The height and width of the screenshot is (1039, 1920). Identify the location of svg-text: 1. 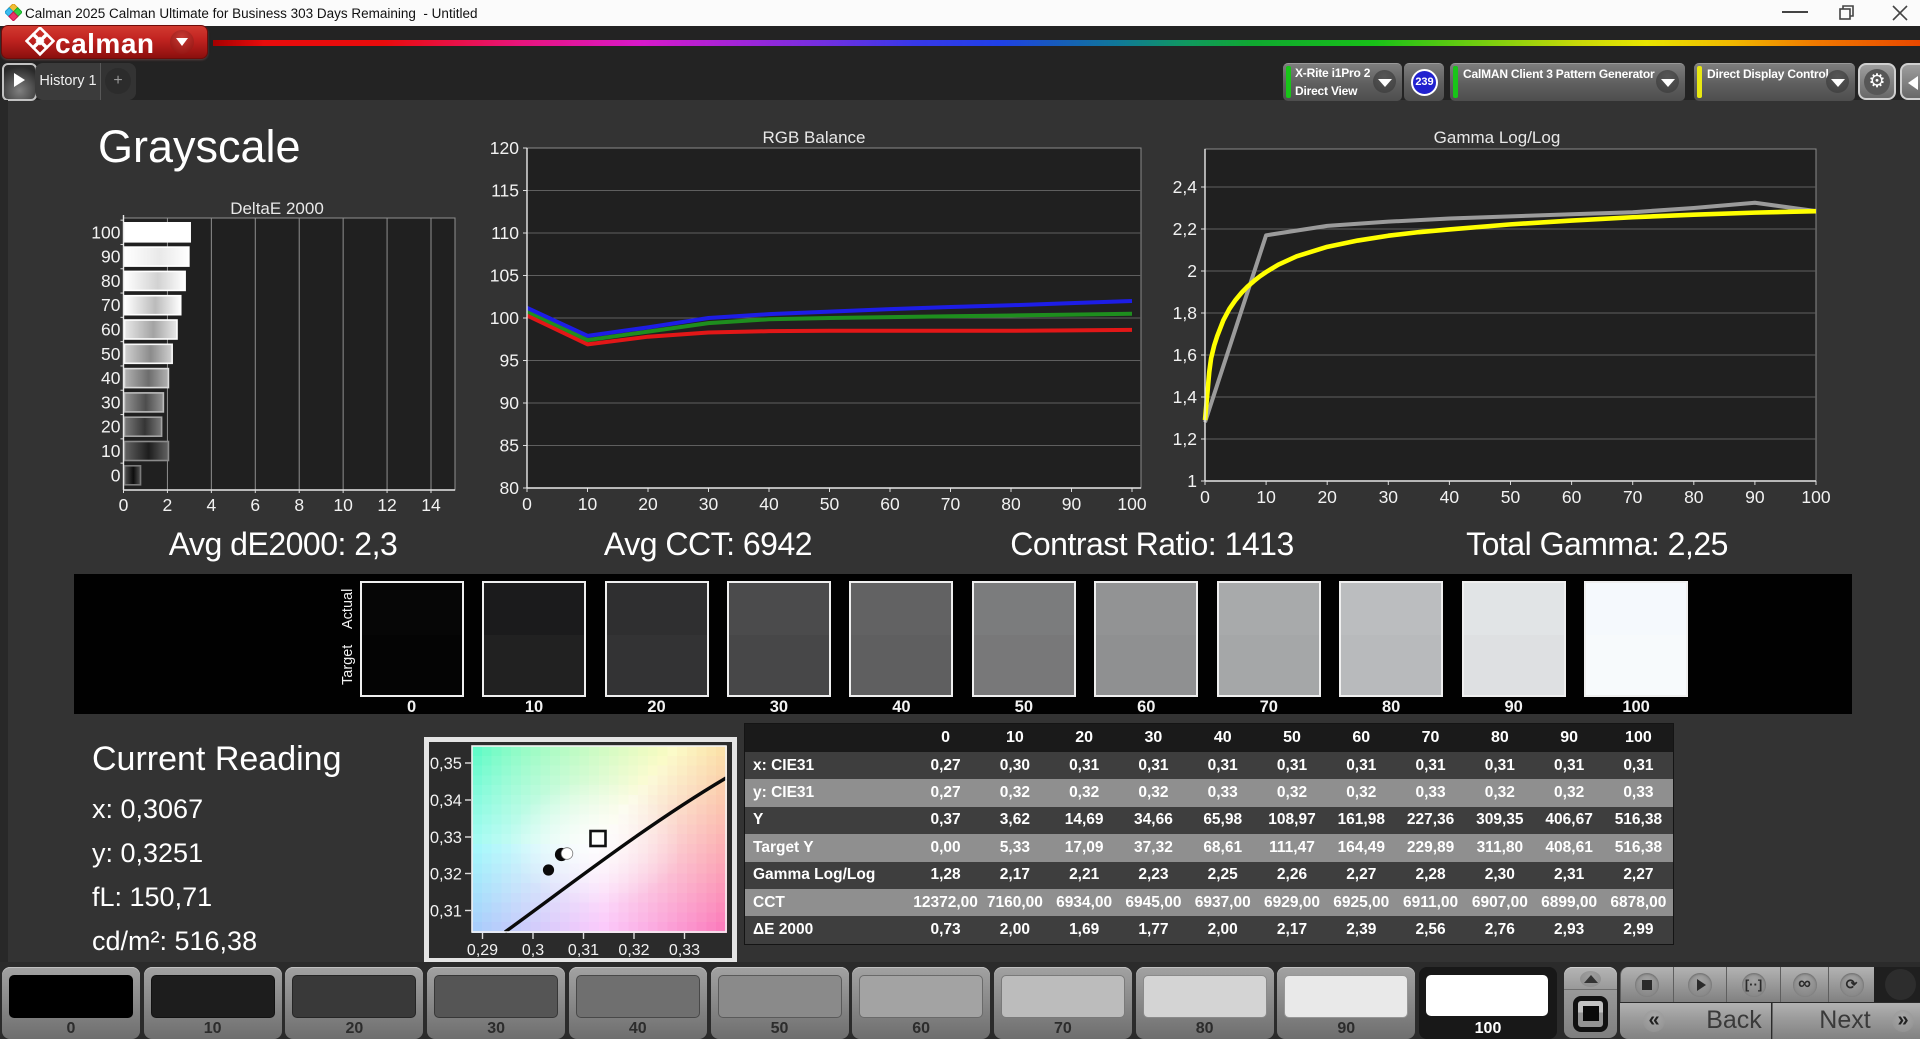
(1192, 481).